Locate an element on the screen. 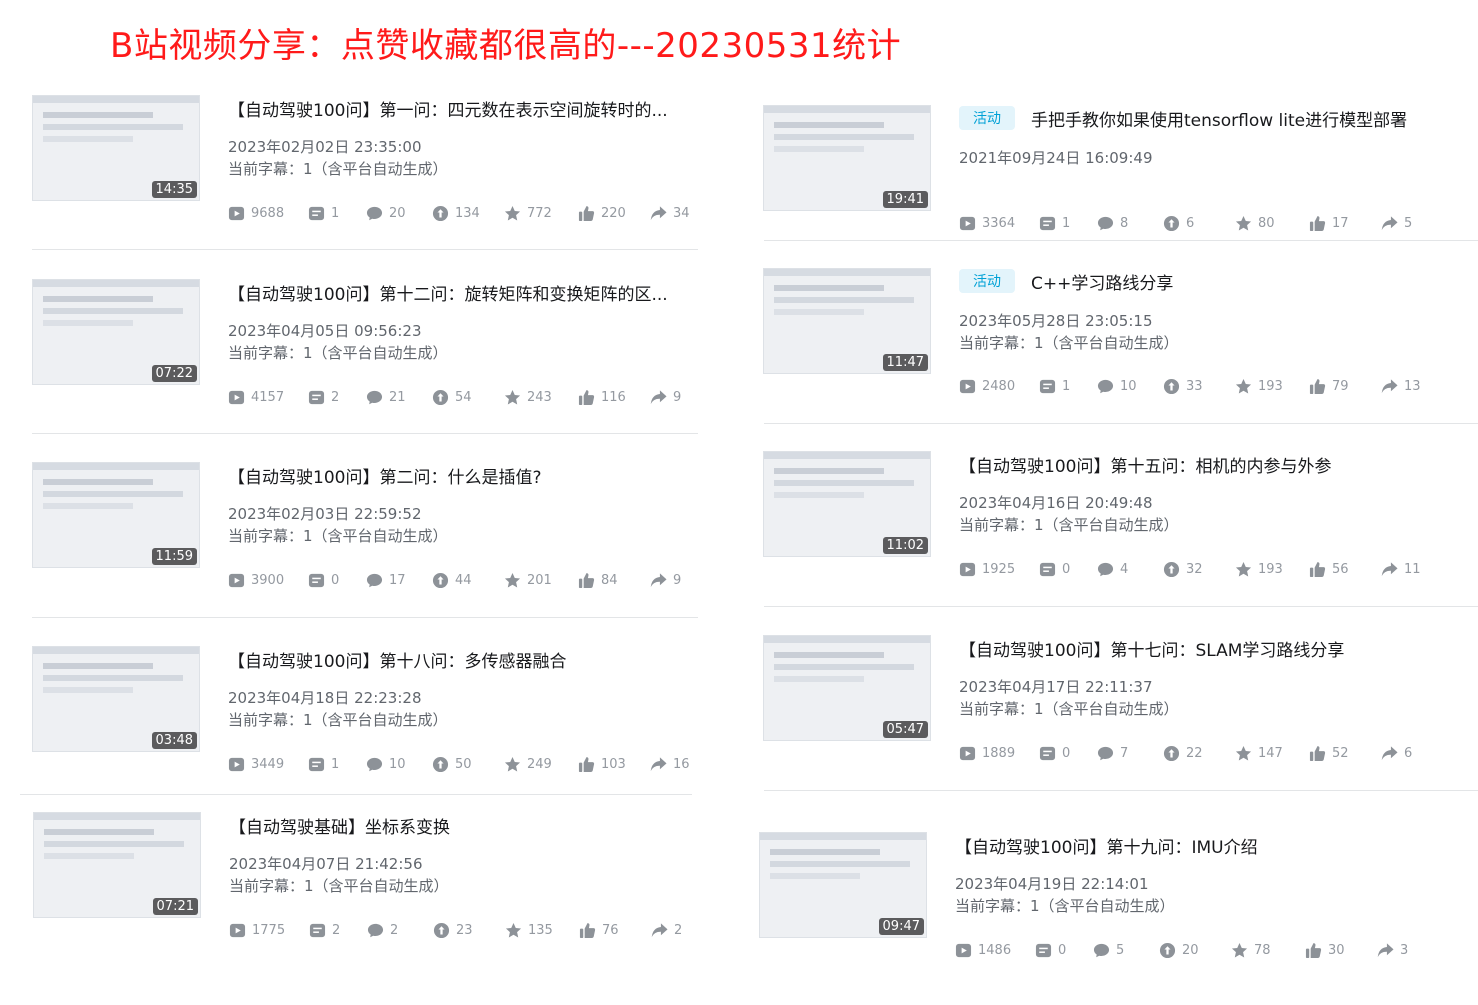 The height and width of the screenshot is (1005, 1478). video-stats: 2480 1 10 33 193 79 13 is located at coordinates (1200, 386).